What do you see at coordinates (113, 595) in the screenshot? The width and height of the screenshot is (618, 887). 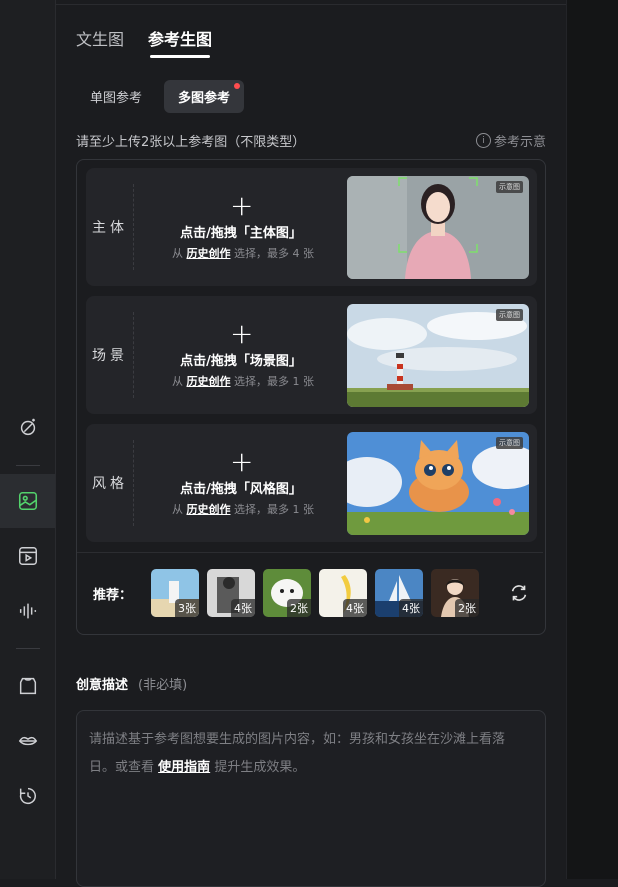 I see `recommend-label: 推荐：` at bounding box center [113, 595].